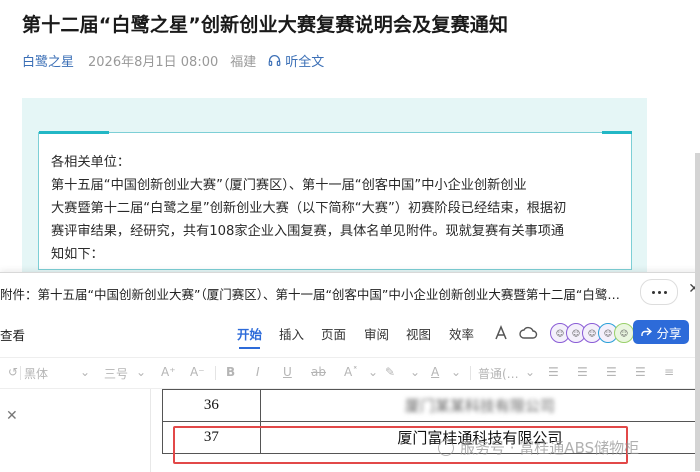 This screenshot has height=472, width=700. Describe the element at coordinates (418, 333) in the screenshot. I see `tab-view: 视图` at that location.